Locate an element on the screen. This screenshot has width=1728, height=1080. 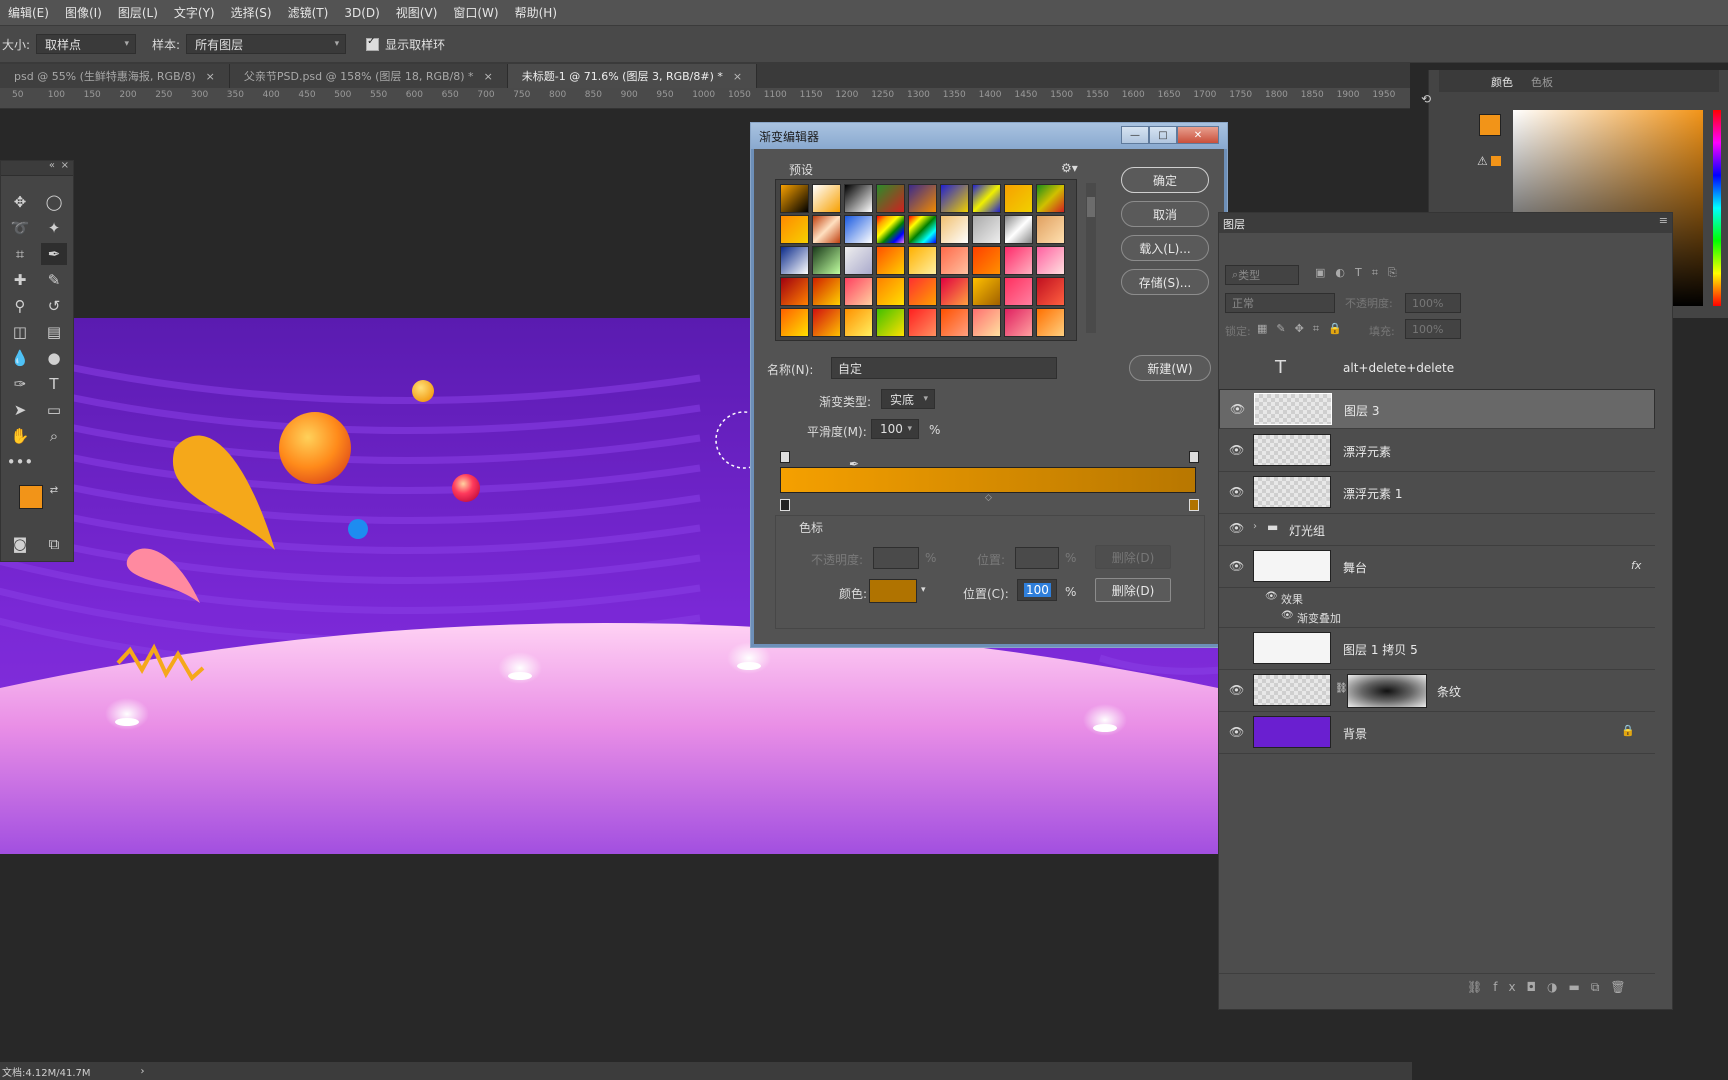
delete-color-stop-button: 删除(D) is located at coordinates (1133, 590).